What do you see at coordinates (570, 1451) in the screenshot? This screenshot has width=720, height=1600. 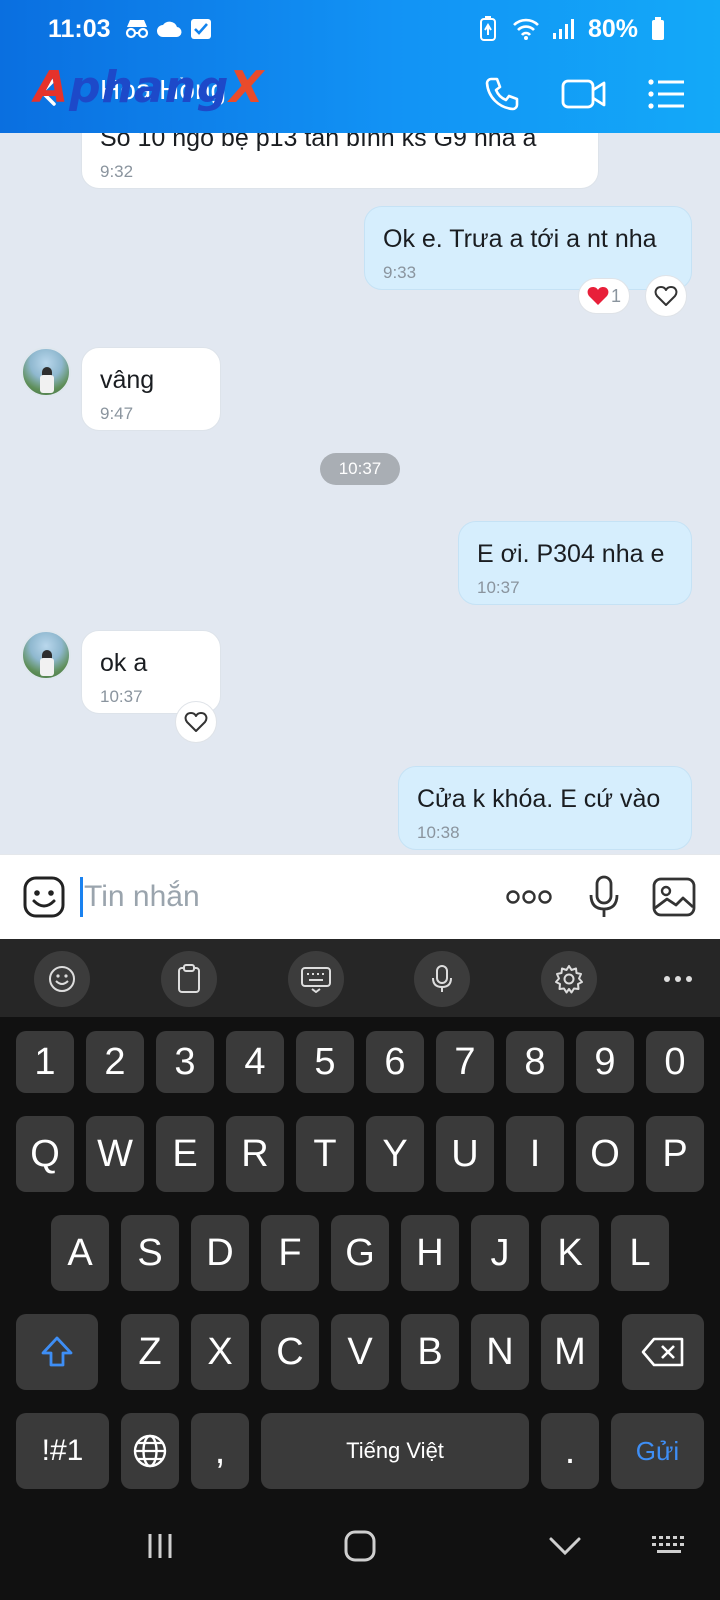 I see `period-key: .` at bounding box center [570, 1451].